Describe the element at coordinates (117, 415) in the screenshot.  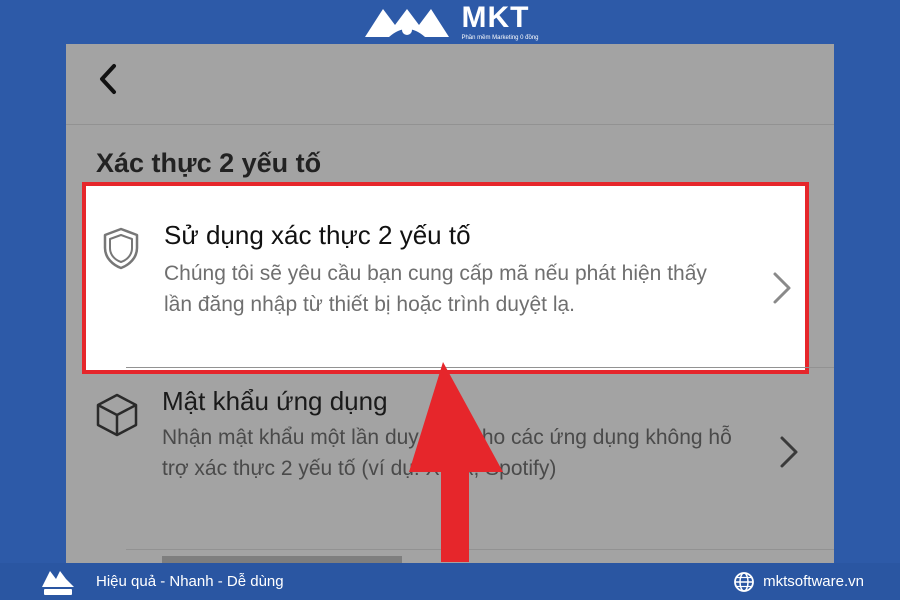
I see `cube-icon` at that location.